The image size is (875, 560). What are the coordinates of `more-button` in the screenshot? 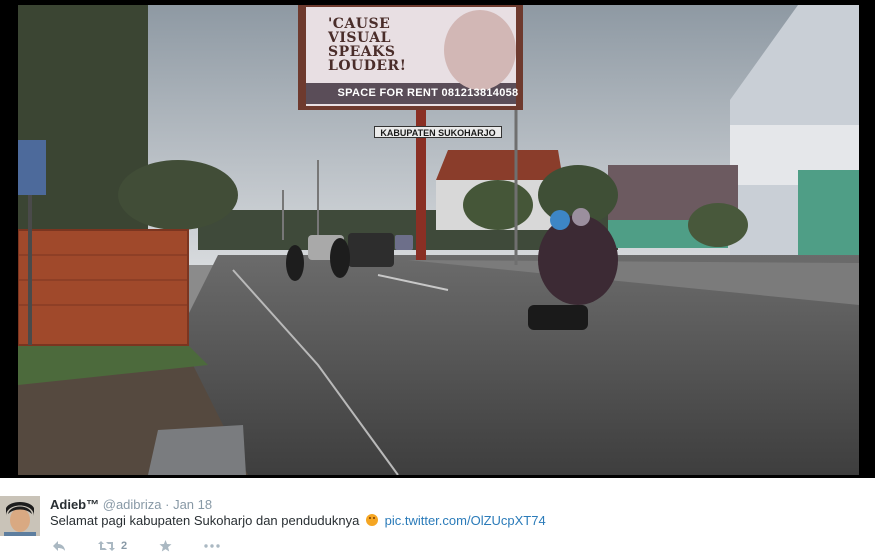 It's located at (212, 546).